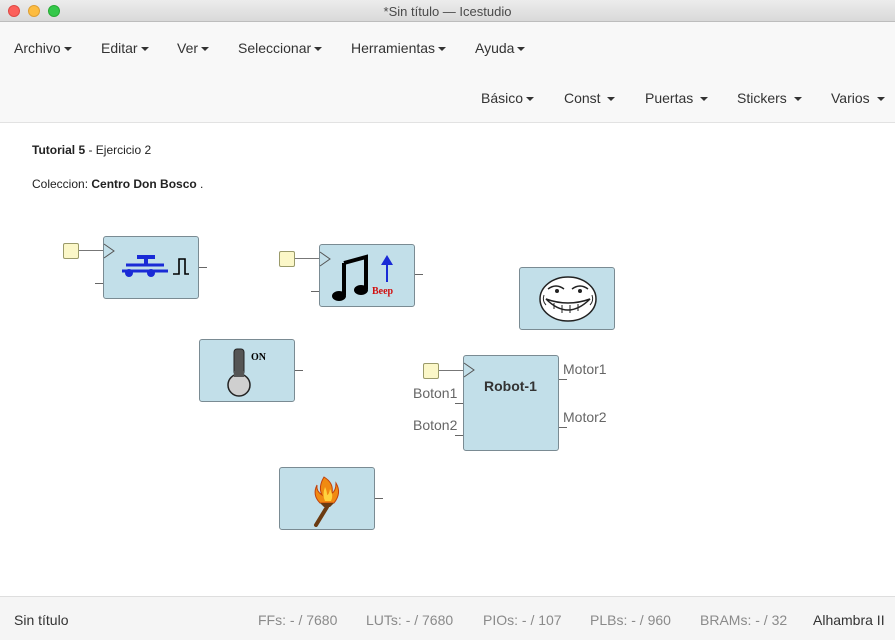 The image size is (895, 640). I want to click on brams-label: BRAMs:, so click(726, 620).